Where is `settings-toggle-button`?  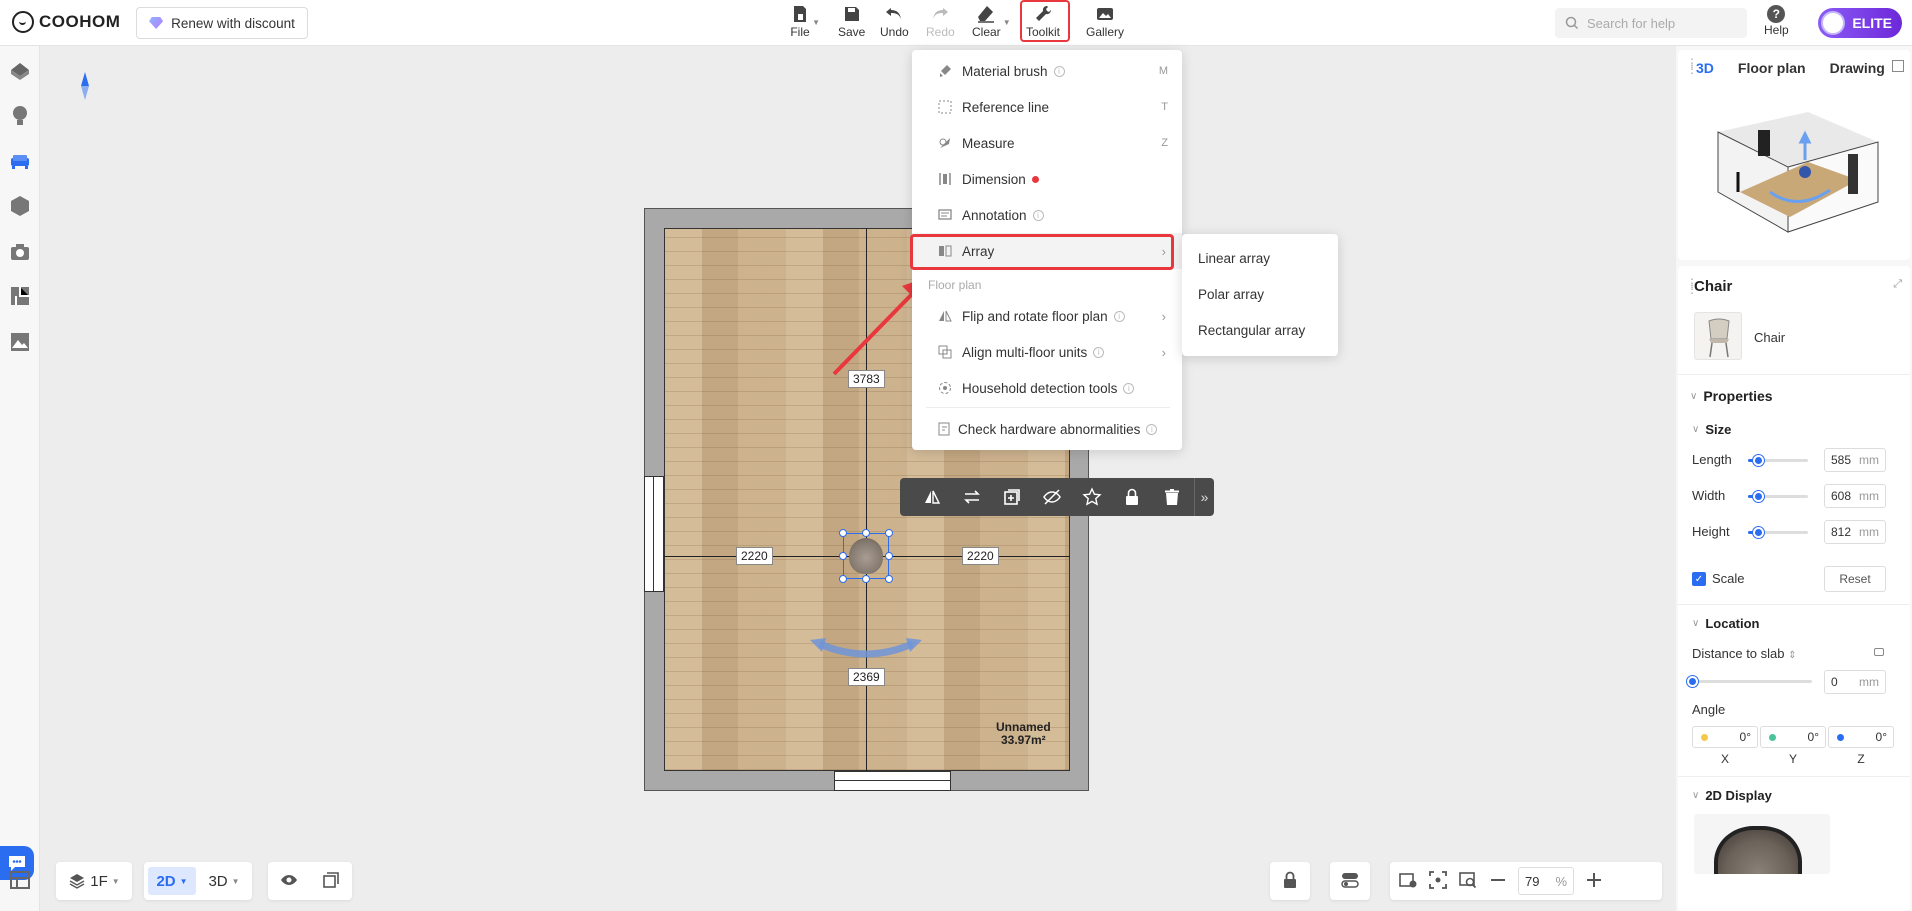 settings-toggle-button is located at coordinates (1350, 881).